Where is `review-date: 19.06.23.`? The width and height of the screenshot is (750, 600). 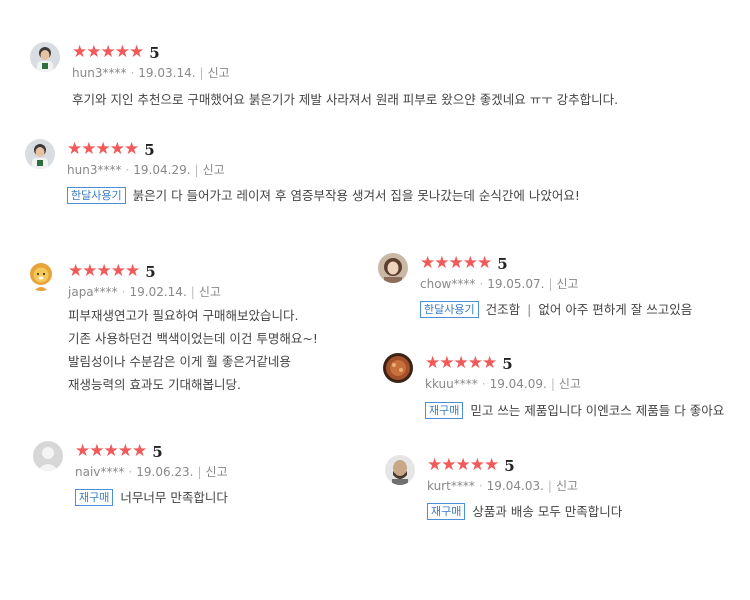 review-date: 19.06.23. is located at coordinates (165, 472).